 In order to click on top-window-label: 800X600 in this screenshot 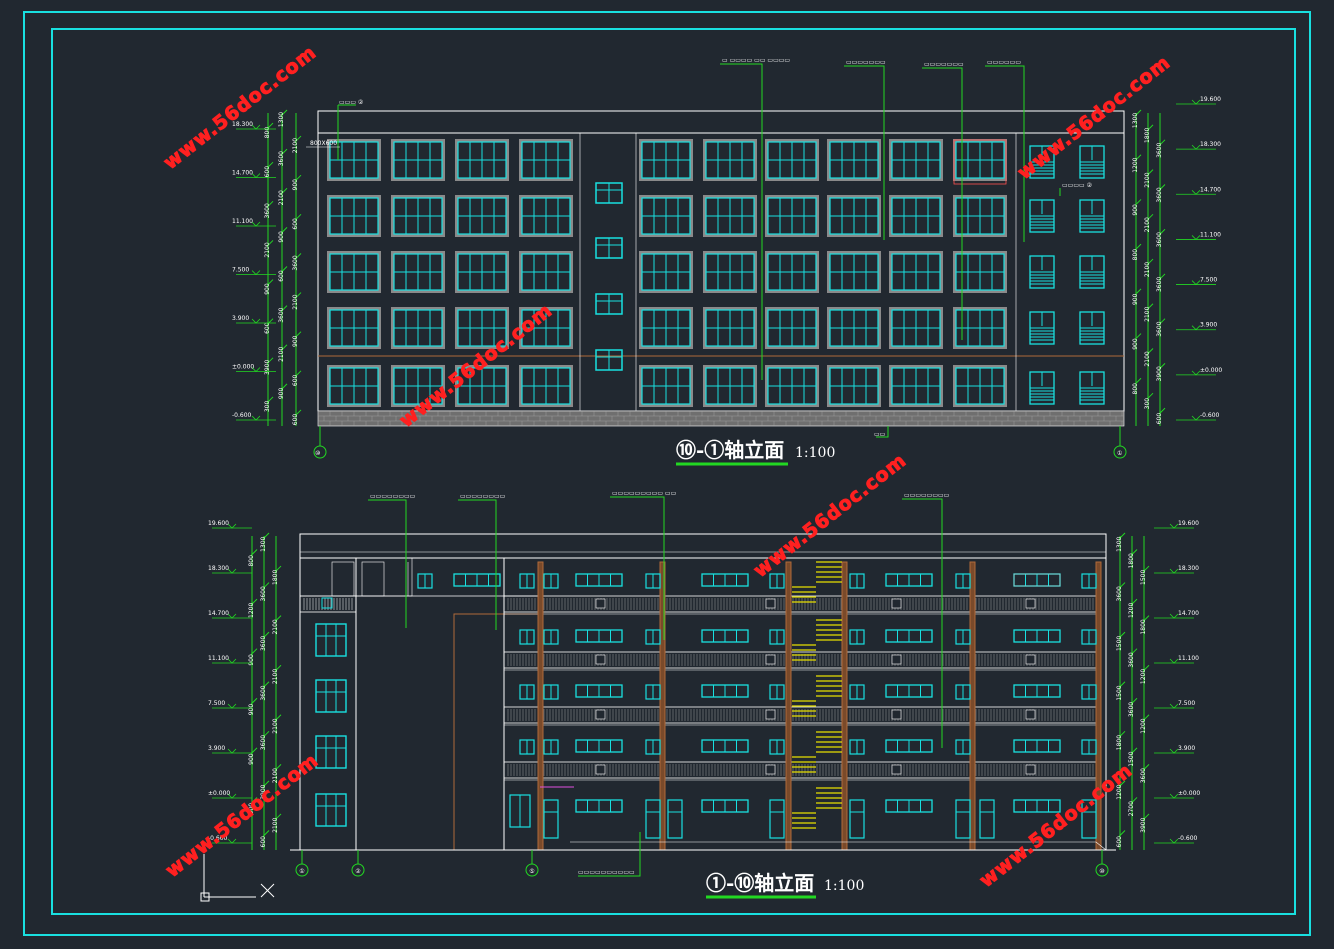, I will do `click(323, 143)`.